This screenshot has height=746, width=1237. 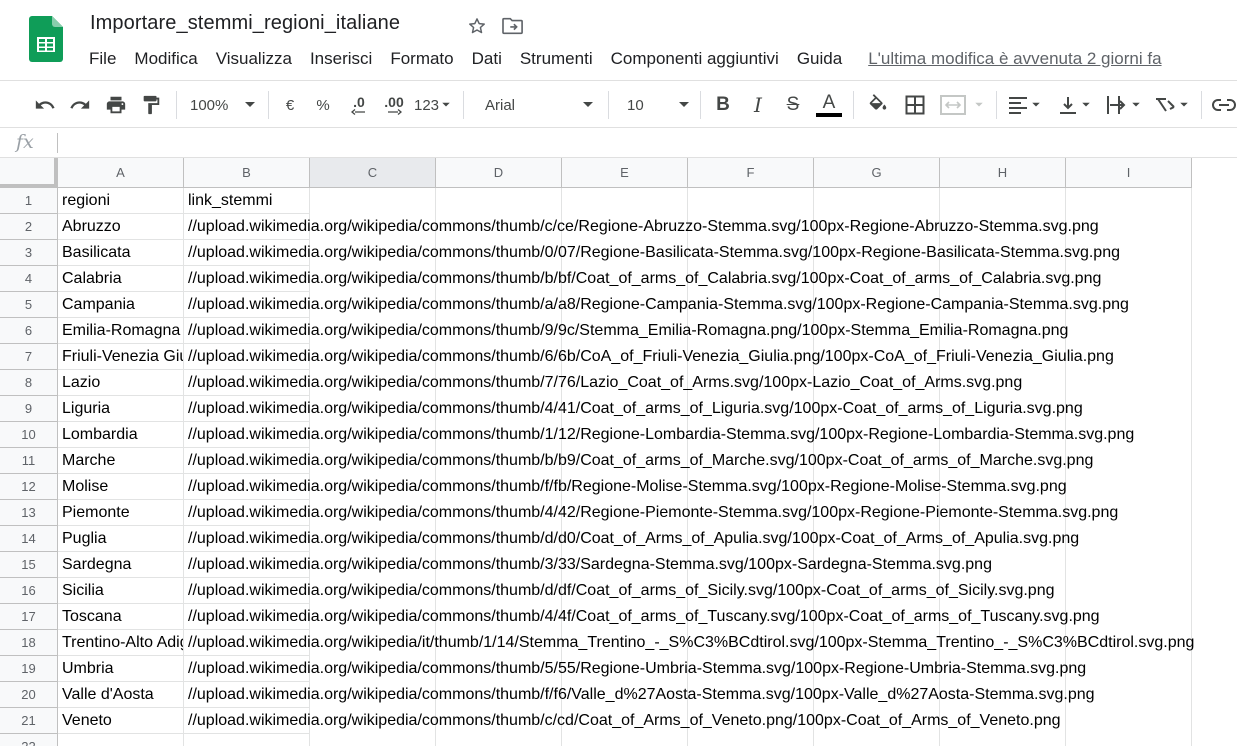 What do you see at coordinates (29, 487) in the screenshot?
I see `row-header-12: 12` at bounding box center [29, 487].